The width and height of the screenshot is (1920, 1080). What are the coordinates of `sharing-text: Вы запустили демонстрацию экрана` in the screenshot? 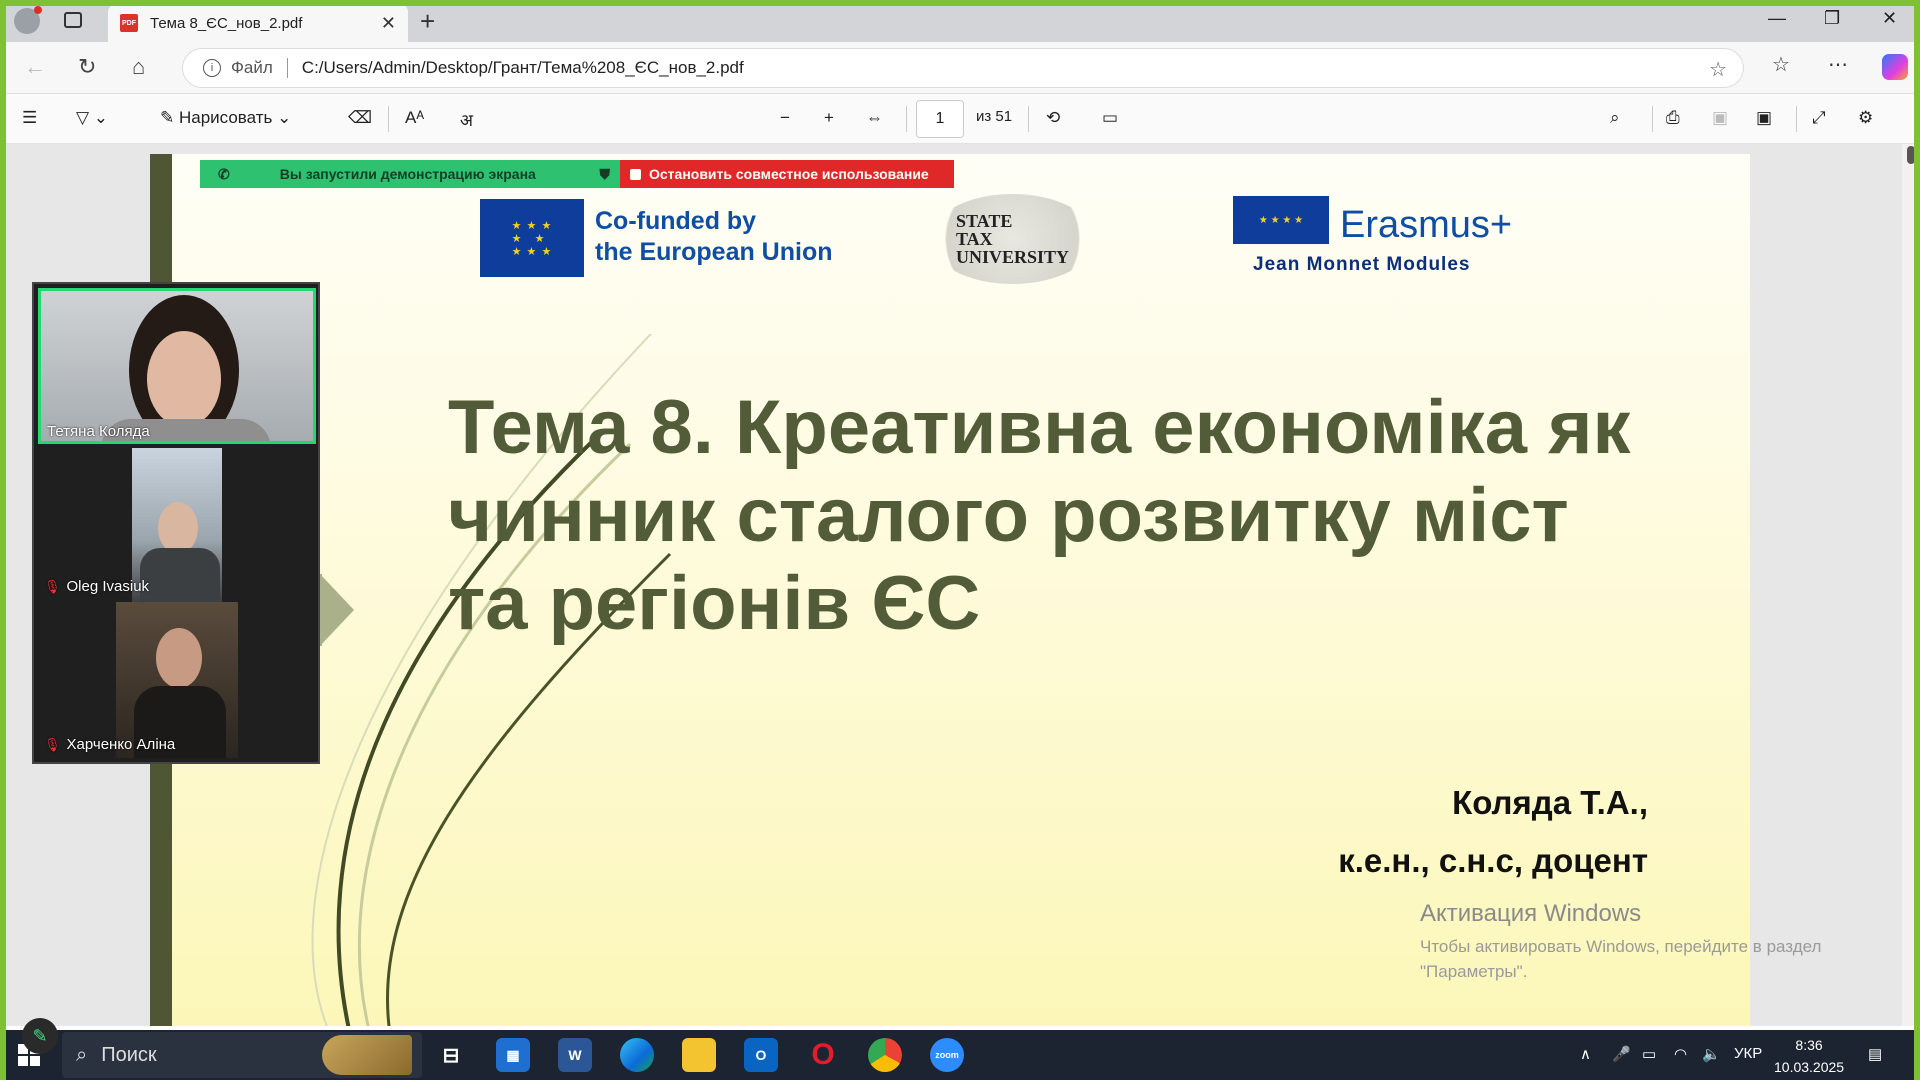 It's located at (407, 174).